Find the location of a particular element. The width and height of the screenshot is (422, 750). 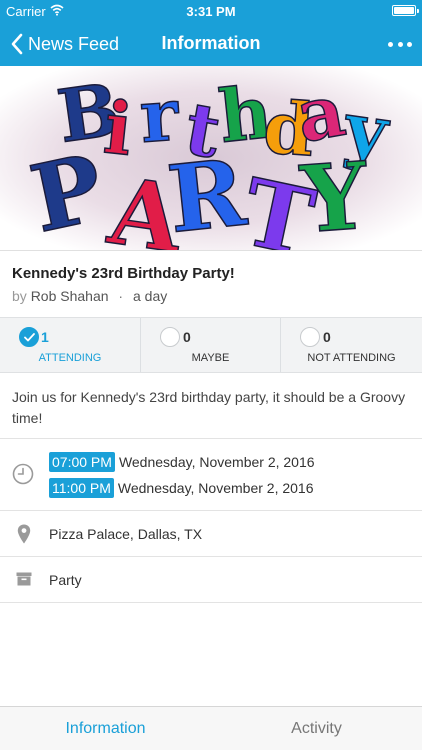

event-title: Kennedy's 23rd Birthday Party! is located at coordinates (123, 273).